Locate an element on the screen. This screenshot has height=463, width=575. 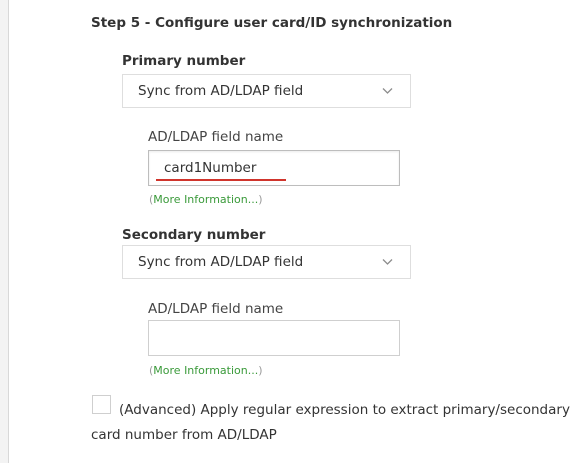
secondary-number-select: Sync from AD/LDAP field is located at coordinates (266, 262).